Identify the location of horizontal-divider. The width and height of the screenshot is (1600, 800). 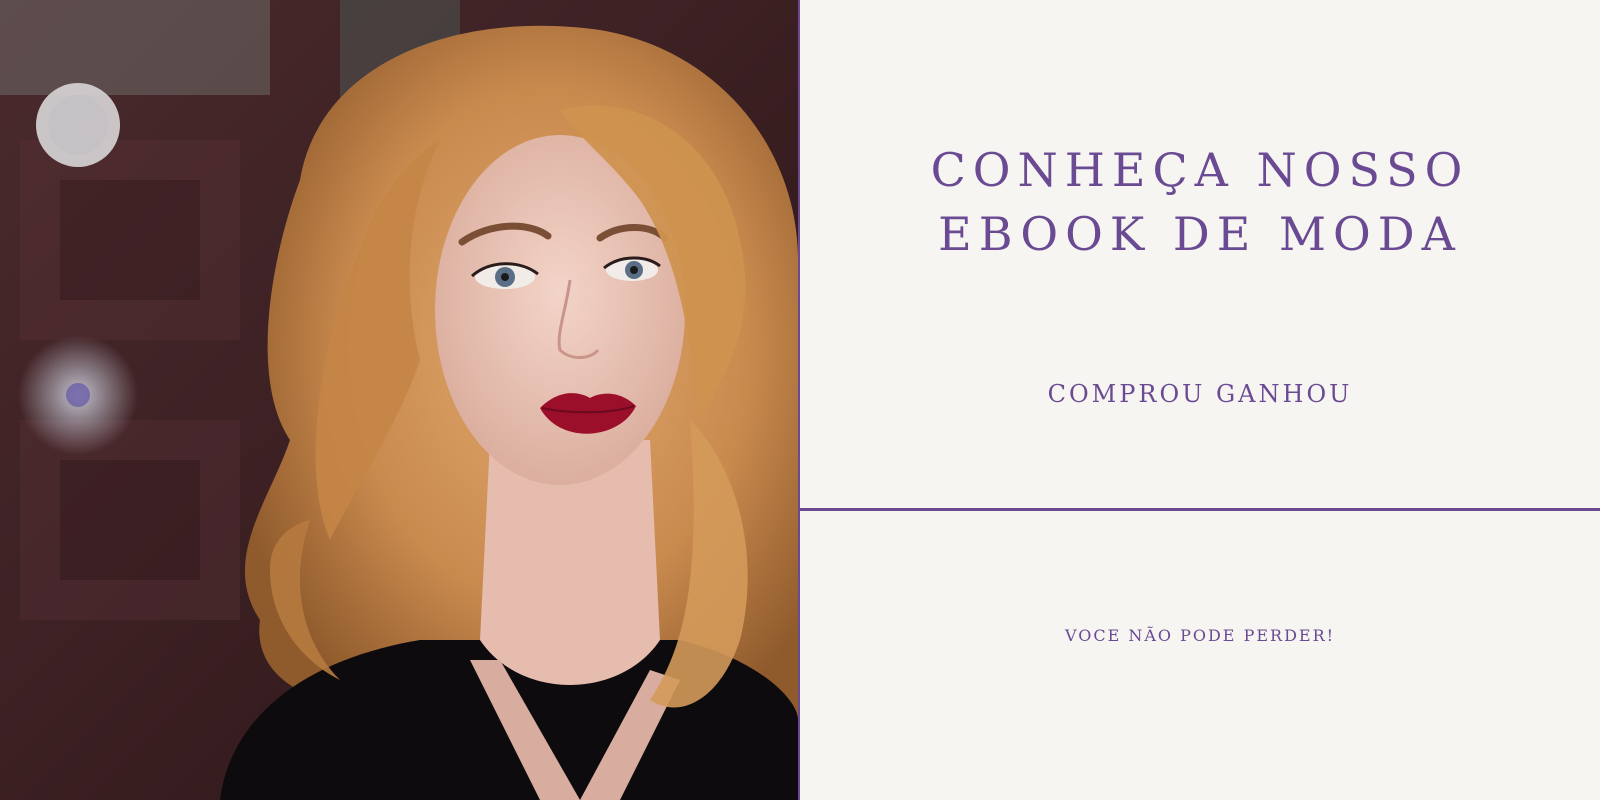
(1200, 509).